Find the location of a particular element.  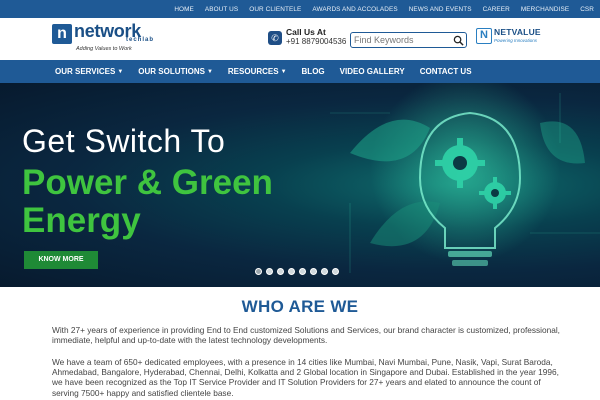

nav-our-services: OUR SERVICES ▼ is located at coordinates (89, 71).